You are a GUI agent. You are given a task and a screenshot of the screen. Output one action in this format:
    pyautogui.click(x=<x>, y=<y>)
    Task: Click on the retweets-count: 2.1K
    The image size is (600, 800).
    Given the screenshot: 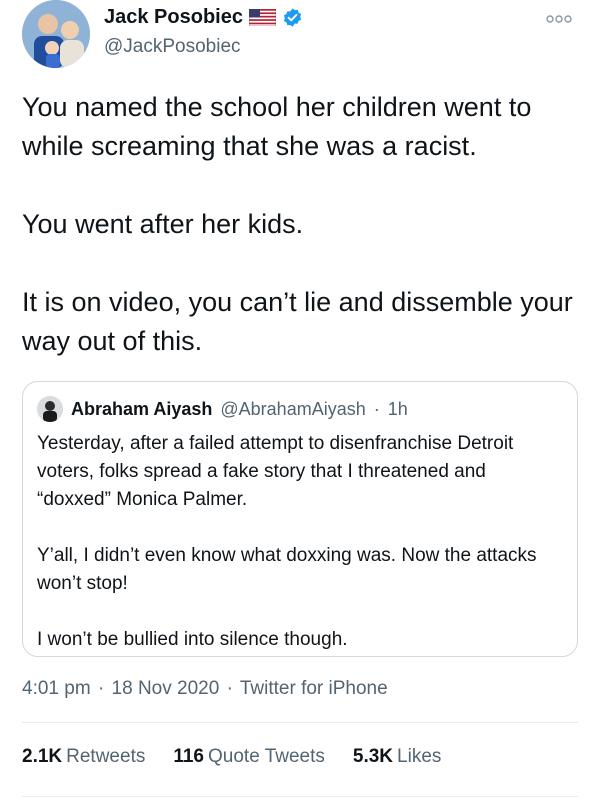 What is the action you would take?
    pyautogui.click(x=42, y=756)
    